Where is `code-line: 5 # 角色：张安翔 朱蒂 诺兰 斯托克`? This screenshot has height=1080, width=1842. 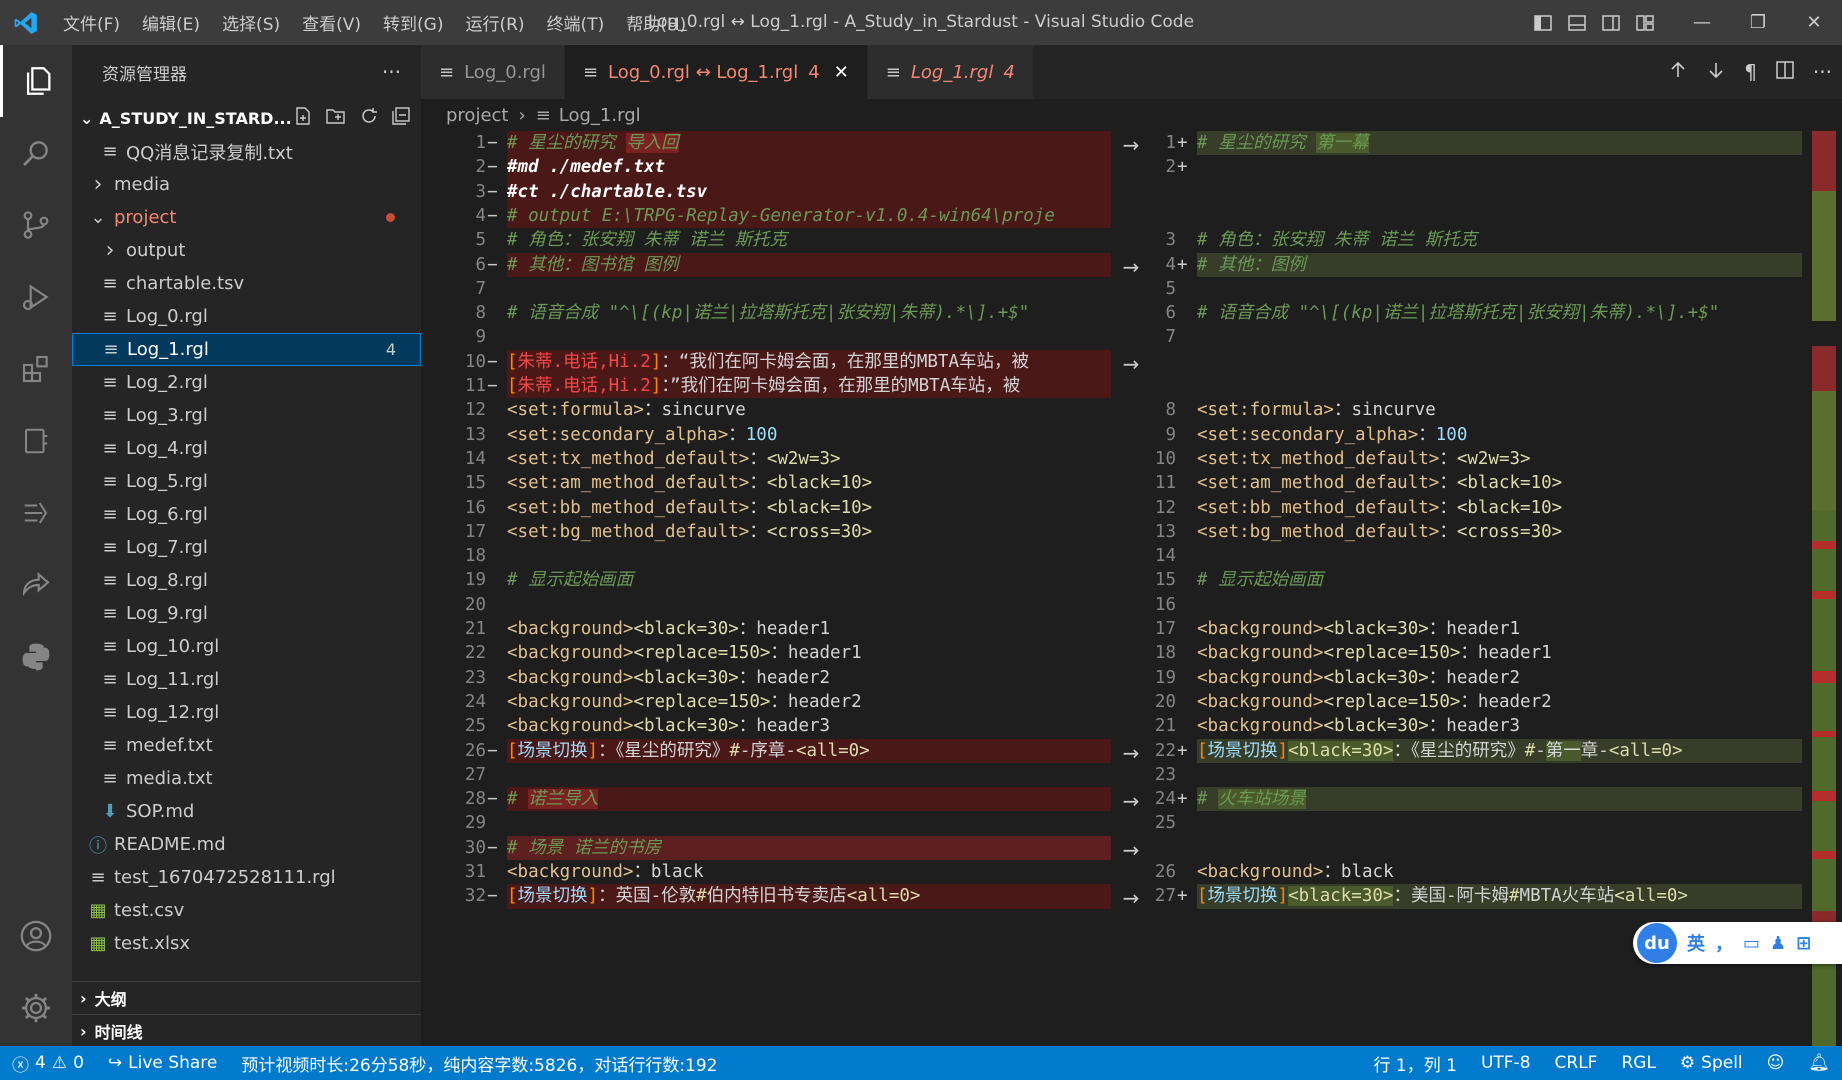 code-line: 5 # 角色：张安翔 朱蒂 诺兰 斯托克 is located at coordinates (766, 240).